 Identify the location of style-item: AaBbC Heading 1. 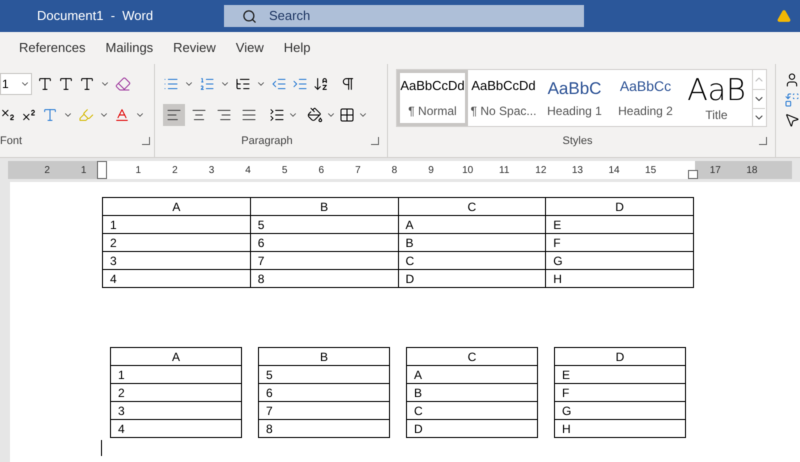
(574, 98).